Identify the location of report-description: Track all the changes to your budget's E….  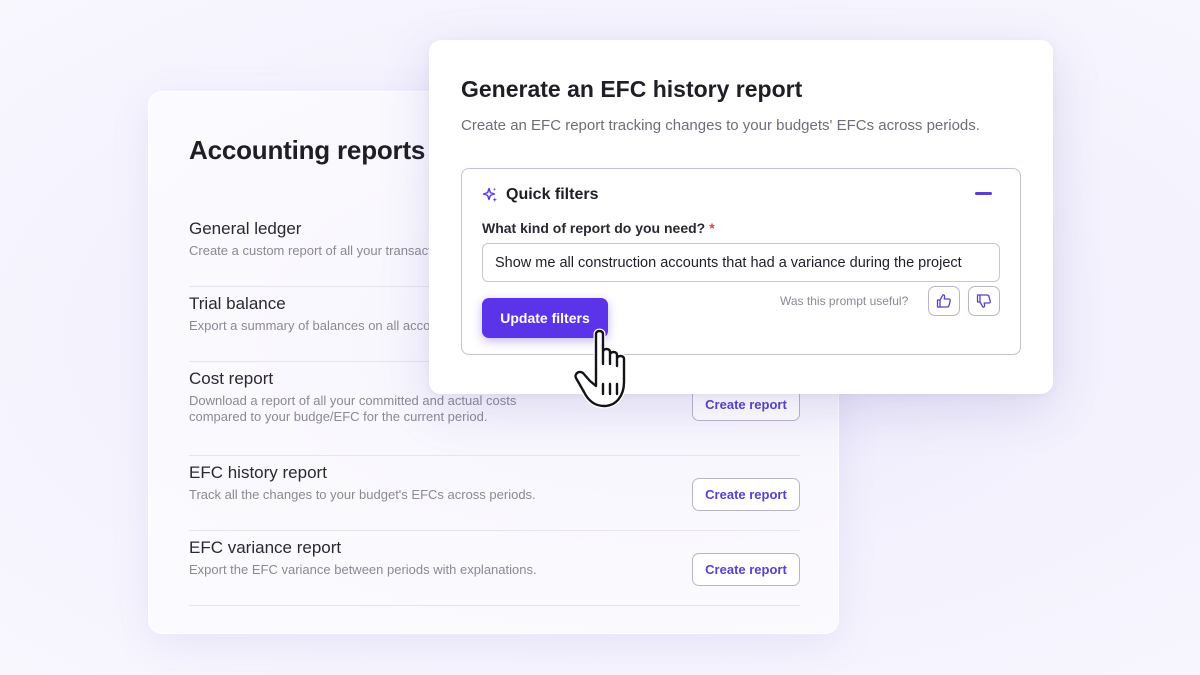
(362, 494).